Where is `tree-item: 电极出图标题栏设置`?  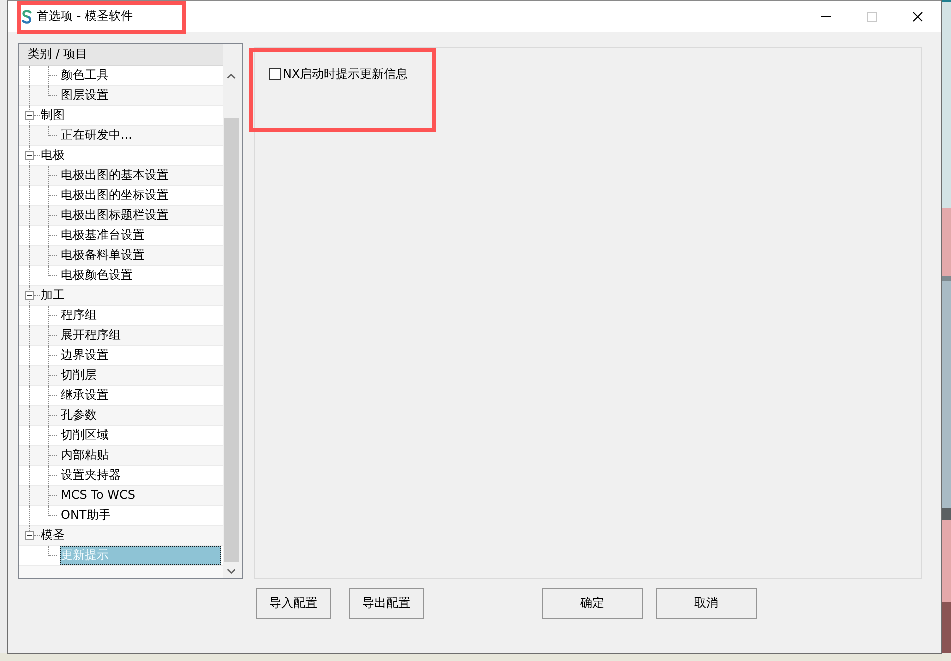
tree-item: 电极出图标题栏设置 is located at coordinates (115, 215).